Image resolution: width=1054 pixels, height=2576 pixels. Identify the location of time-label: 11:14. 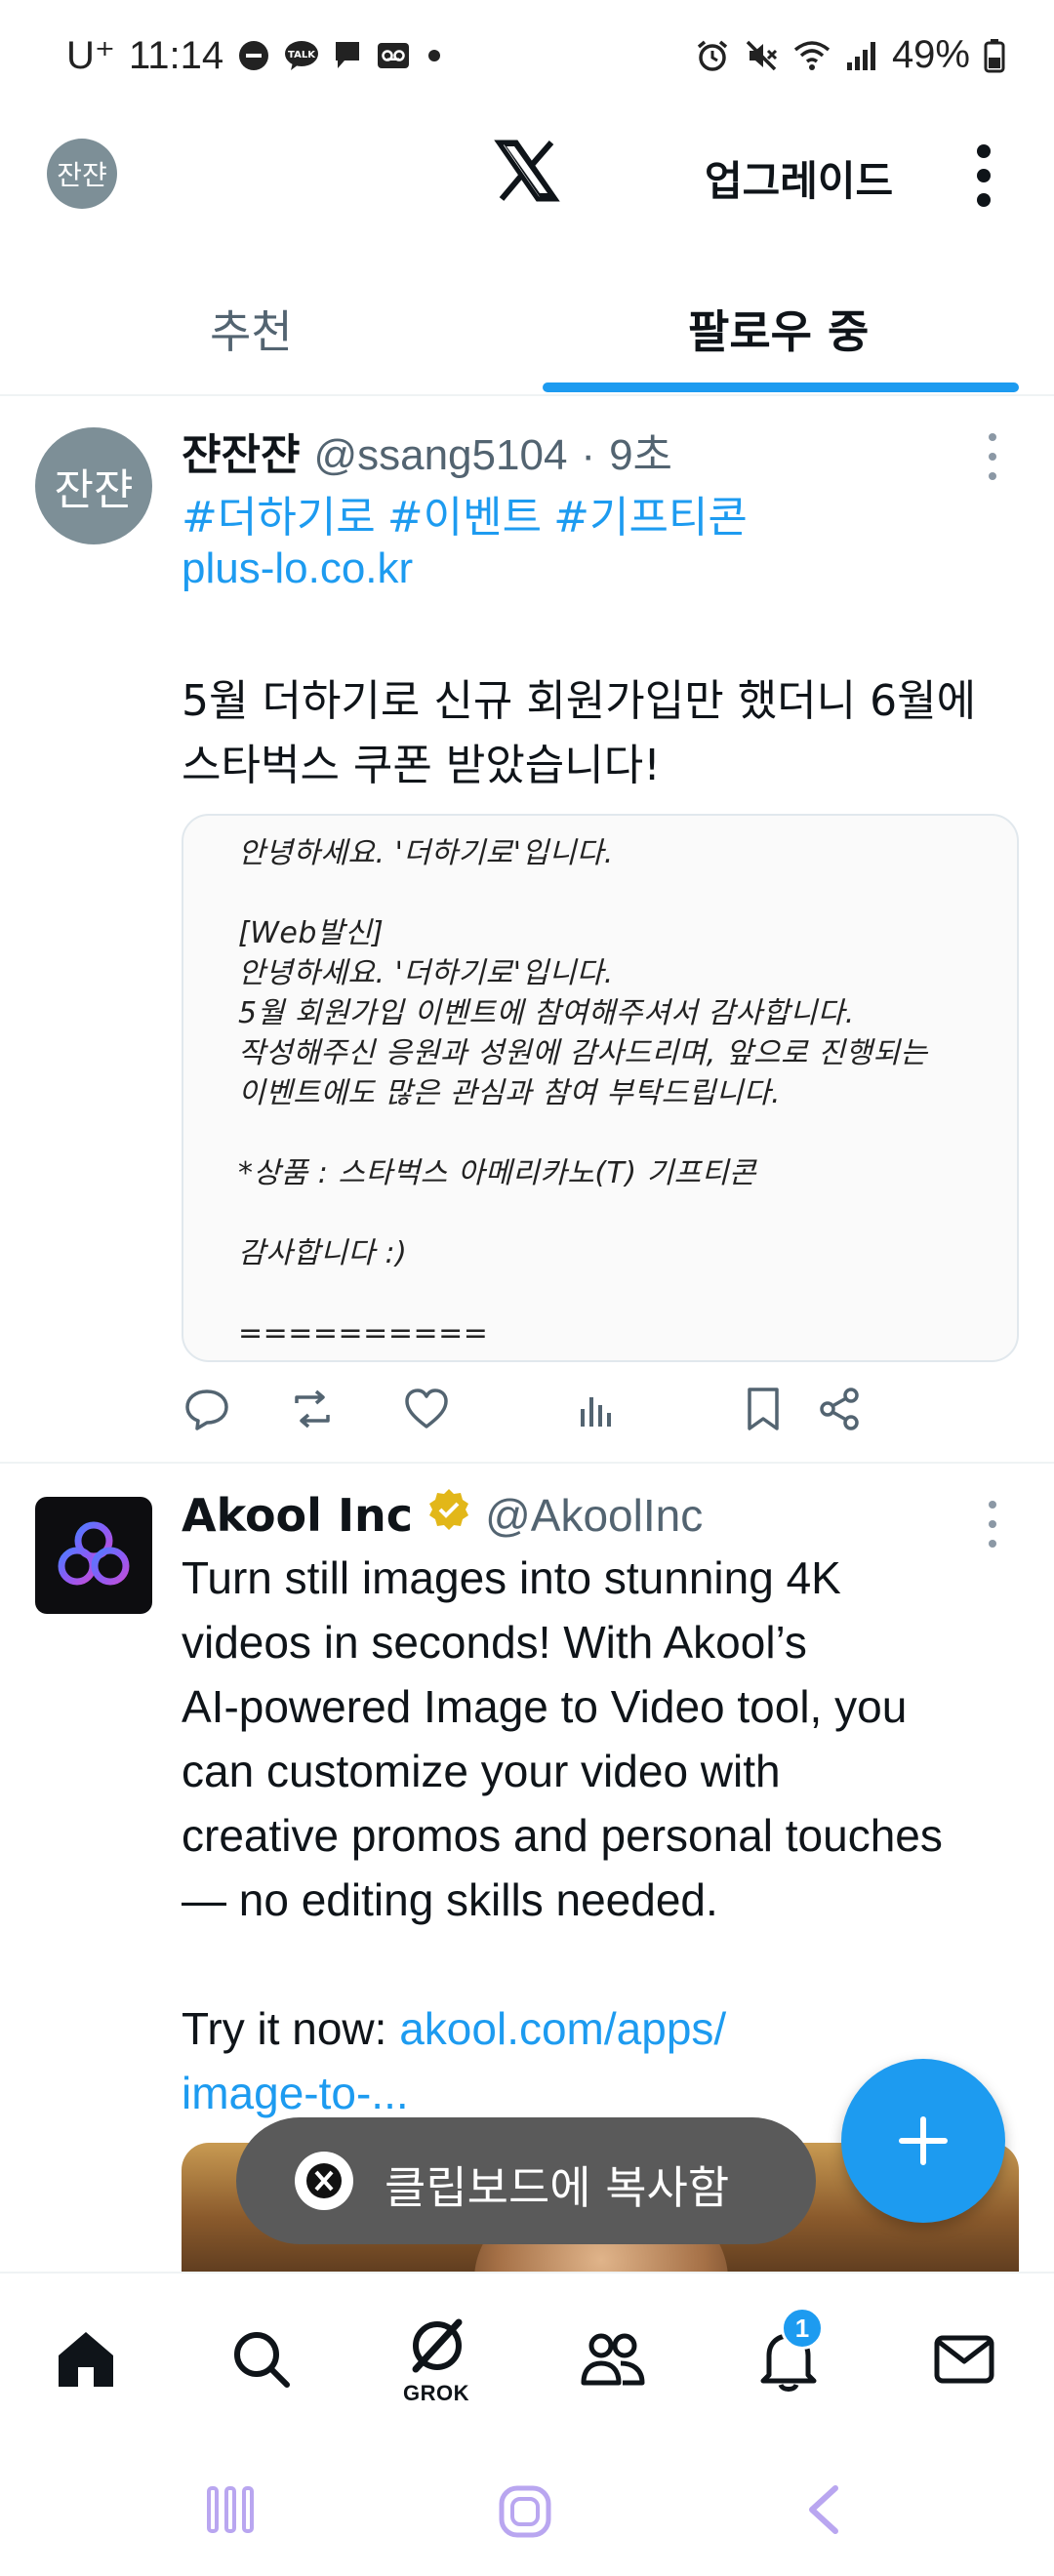
(176, 55).